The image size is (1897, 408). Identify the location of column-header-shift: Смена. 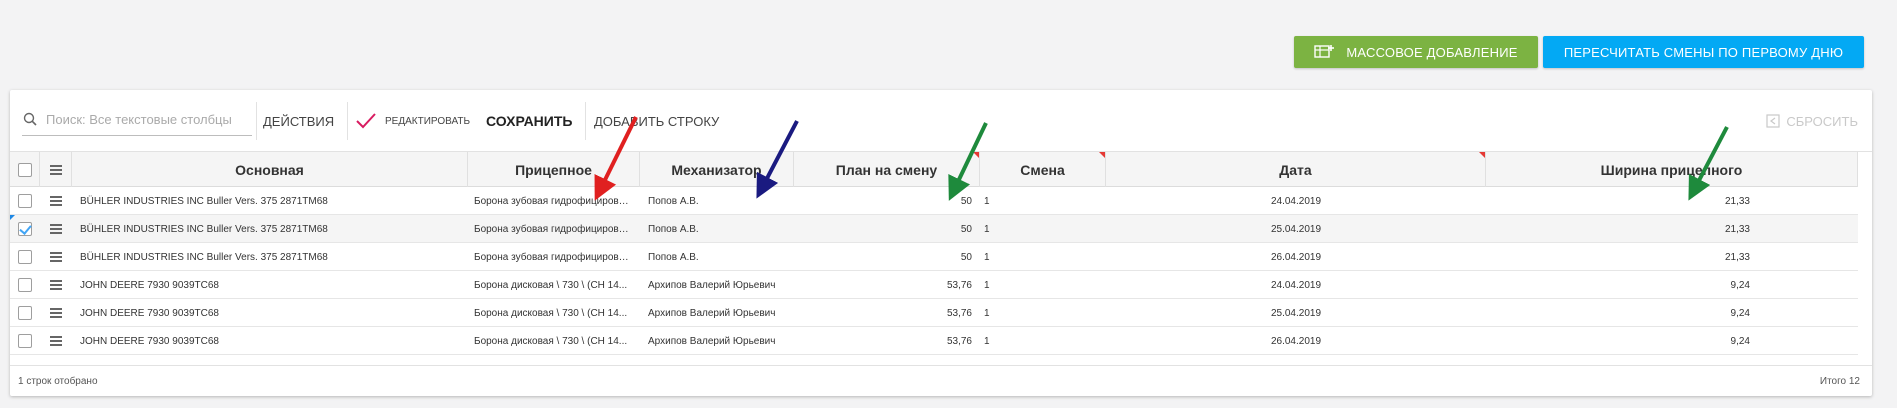
(1043, 169).